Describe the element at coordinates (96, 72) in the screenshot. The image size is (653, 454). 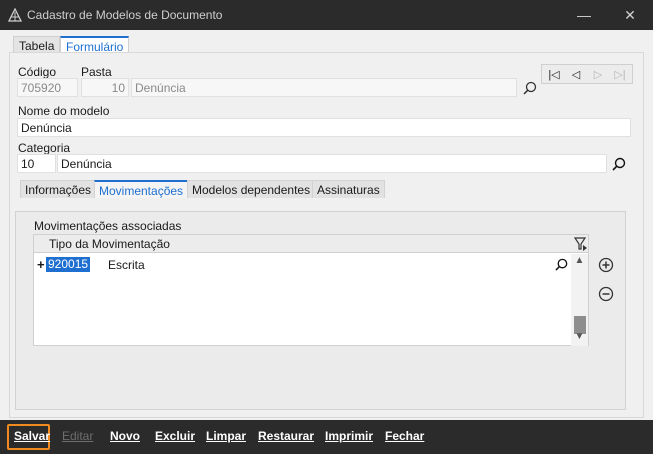
I see `pasta-label: Pasta` at that location.